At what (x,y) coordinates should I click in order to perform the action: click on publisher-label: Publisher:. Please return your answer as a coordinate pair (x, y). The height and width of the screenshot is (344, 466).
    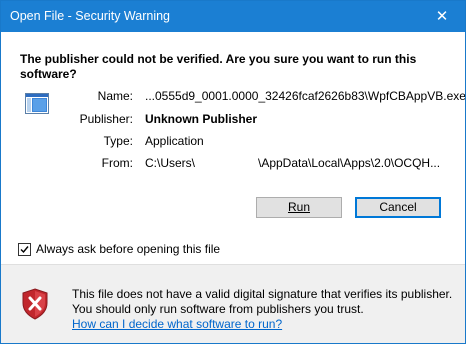
    Looking at the image, I should click on (106, 119).